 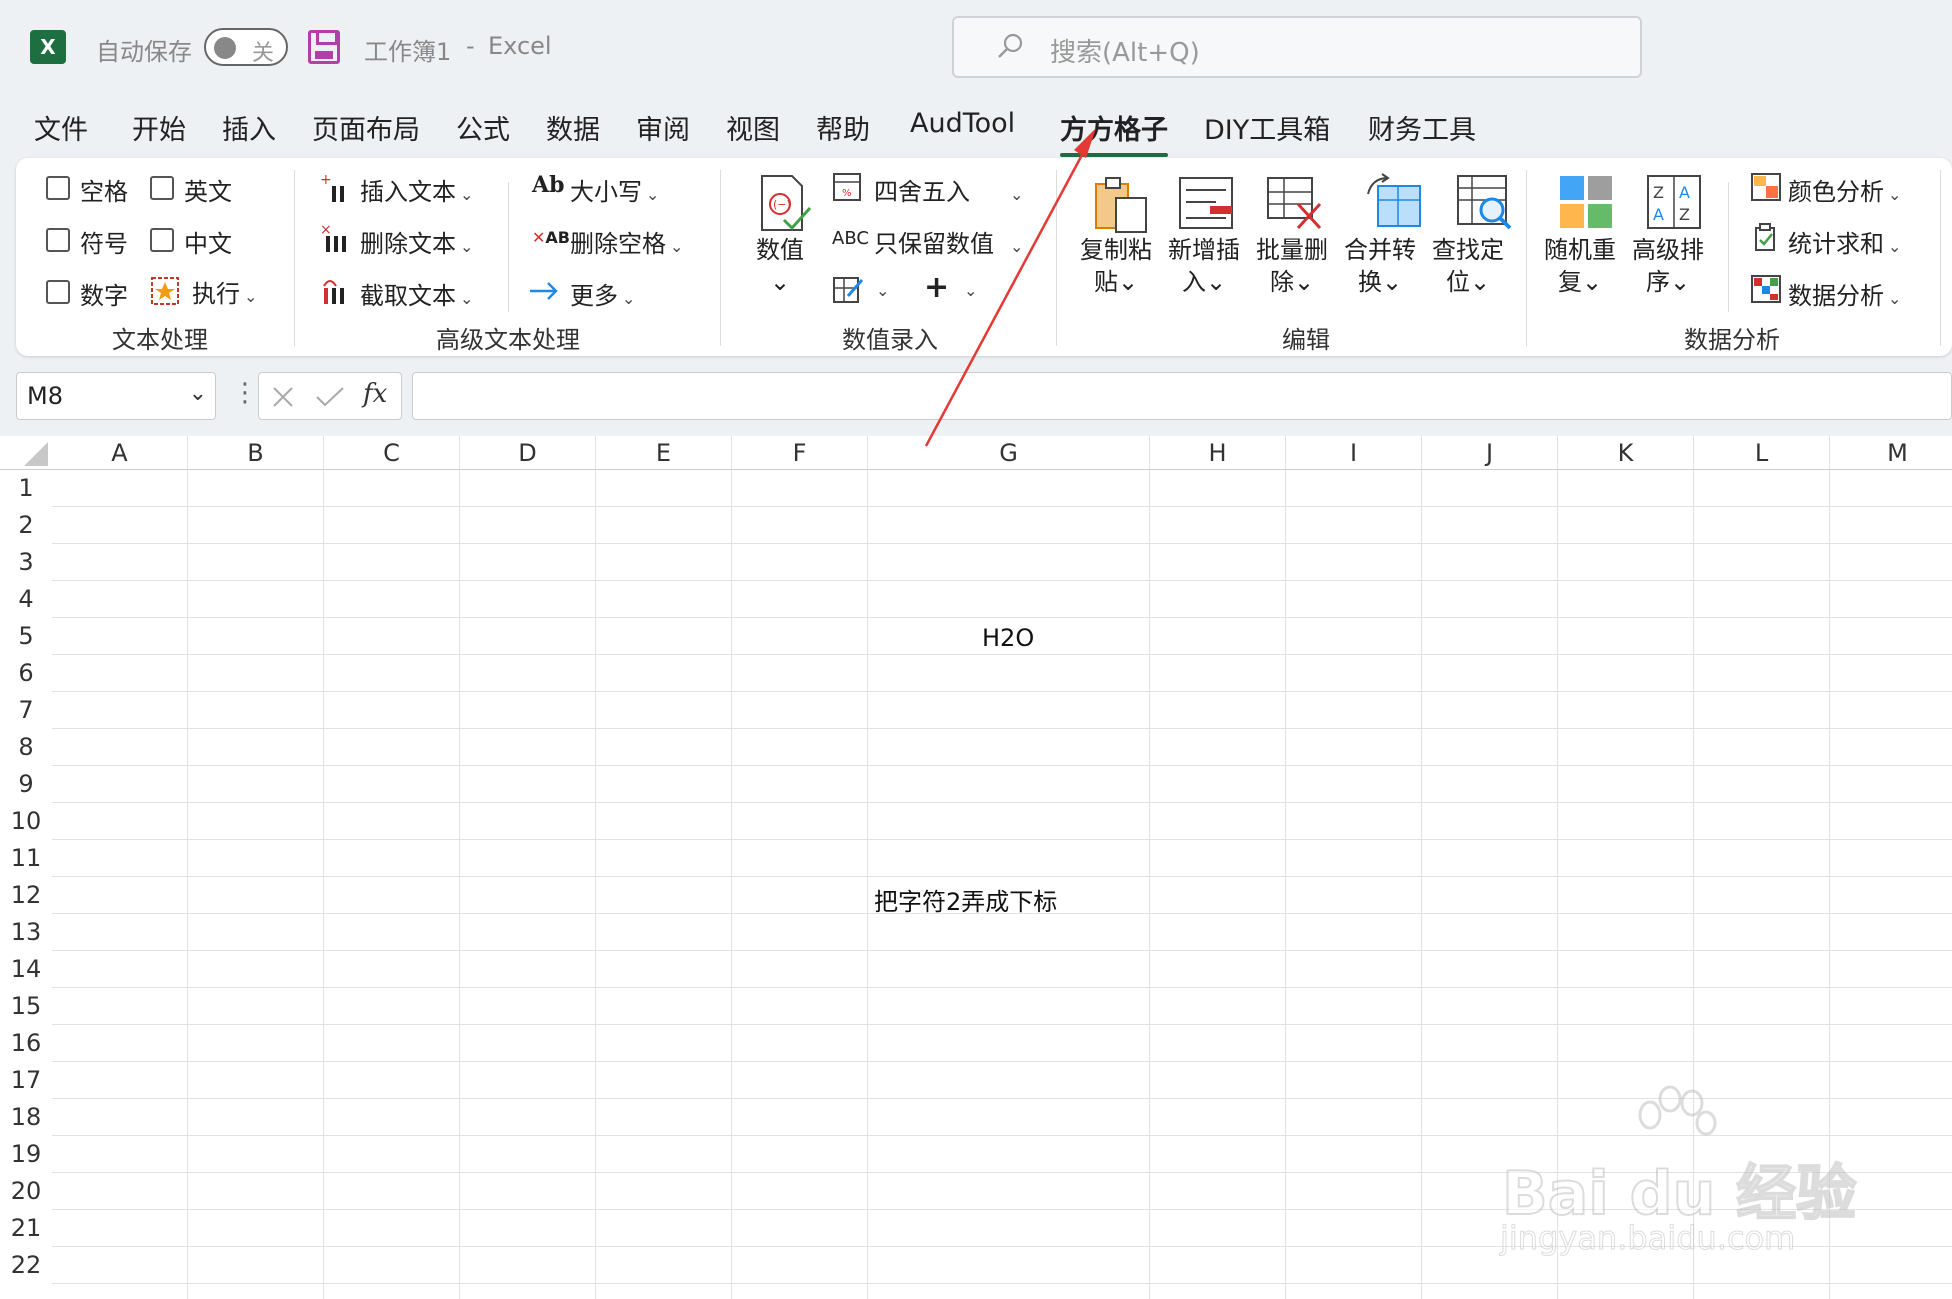 I want to click on row-header-16: 16, so click(x=26, y=1043).